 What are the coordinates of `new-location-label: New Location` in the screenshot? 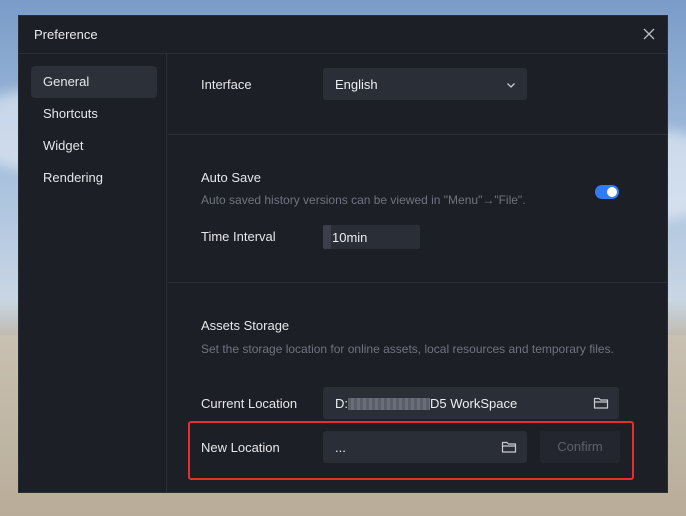 It's located at (240, 447).